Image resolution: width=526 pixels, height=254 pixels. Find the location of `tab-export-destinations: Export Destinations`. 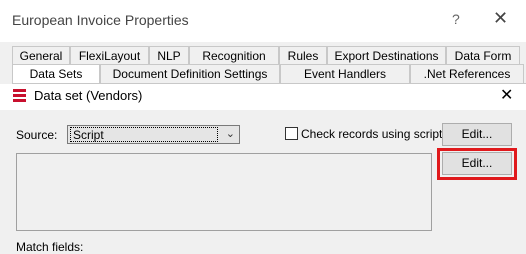

tab-export-destinations: Export Destinations is located at coordinates (386, 55).